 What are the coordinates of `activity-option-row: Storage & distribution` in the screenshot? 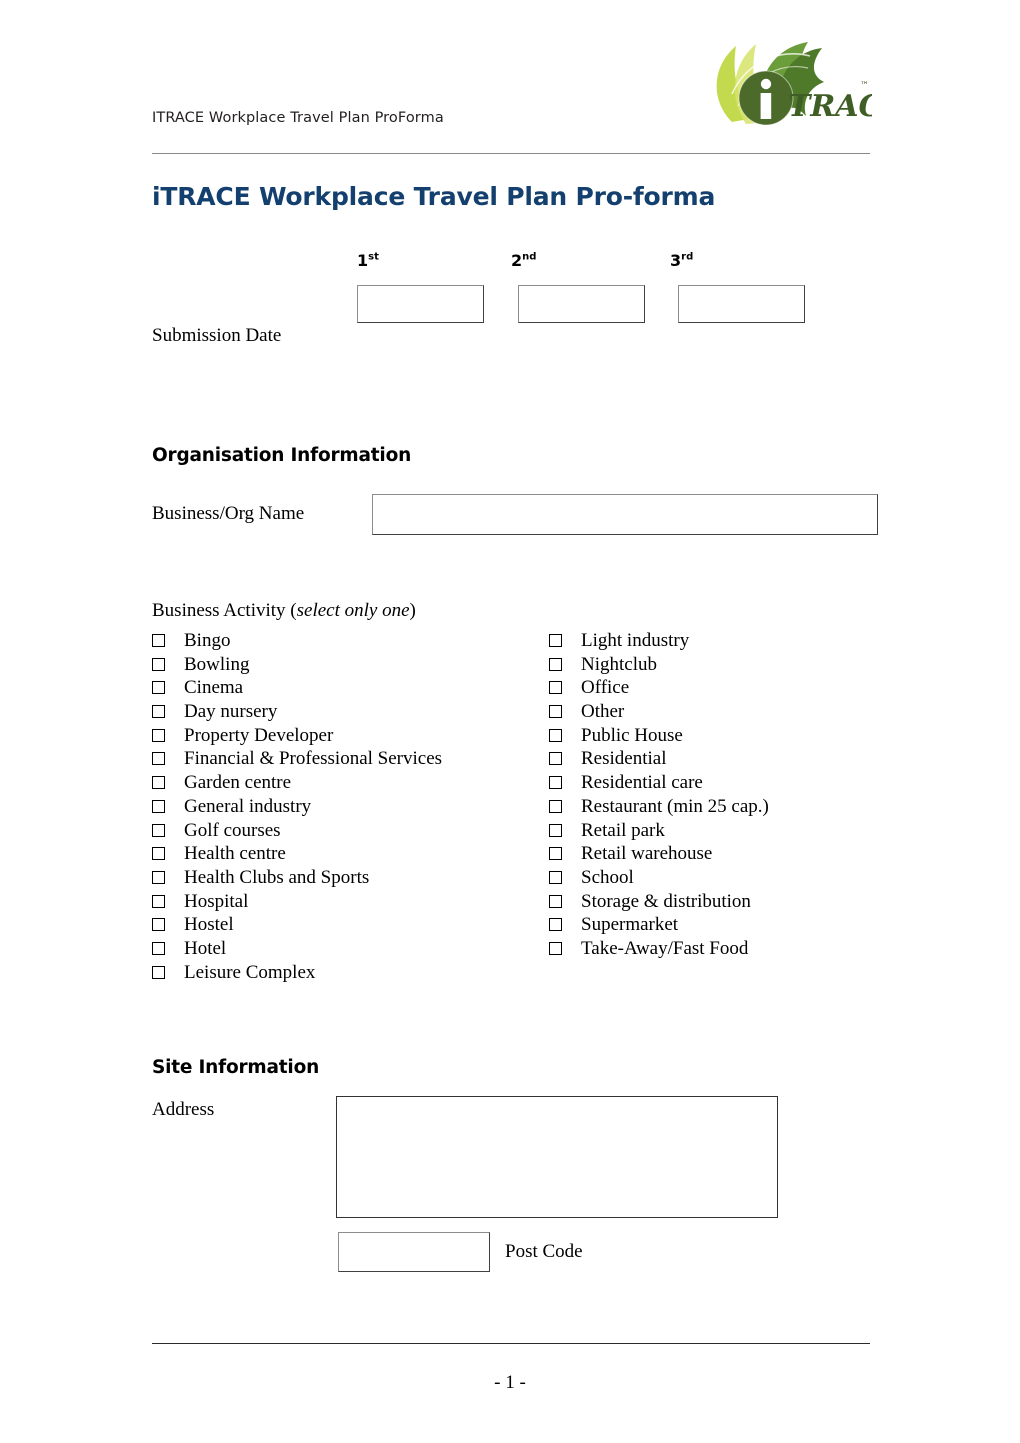 It's located at (659, 902).